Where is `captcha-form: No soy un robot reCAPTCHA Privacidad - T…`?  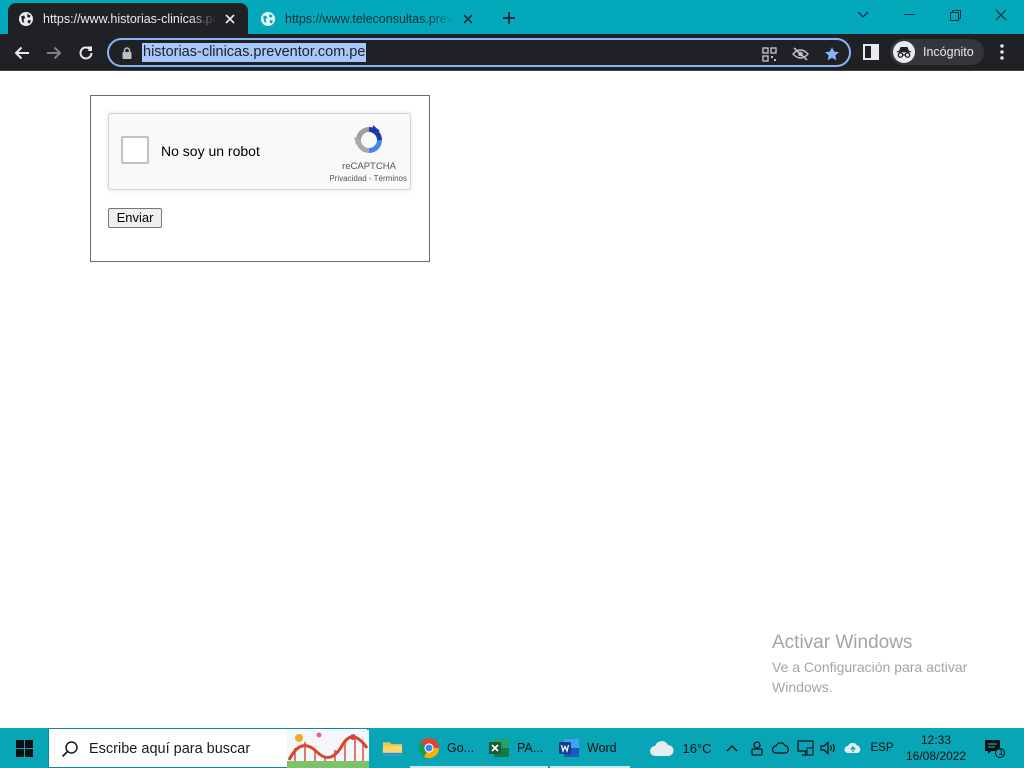
captcha-form: No soy un robot reCAPTCHA Privacidad - T… is located at coordinates (260, 178).